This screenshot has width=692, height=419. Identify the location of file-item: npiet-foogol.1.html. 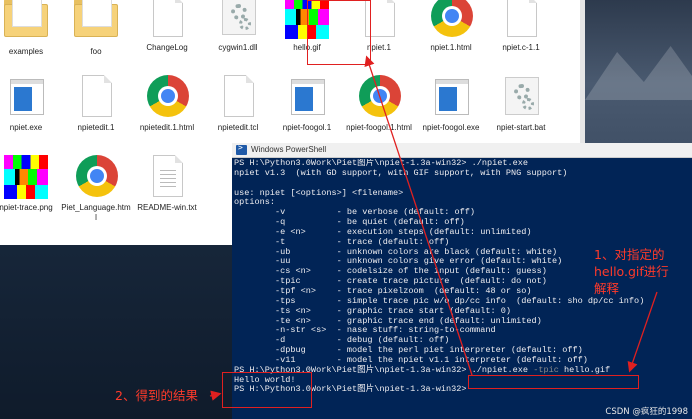
(379, 104).